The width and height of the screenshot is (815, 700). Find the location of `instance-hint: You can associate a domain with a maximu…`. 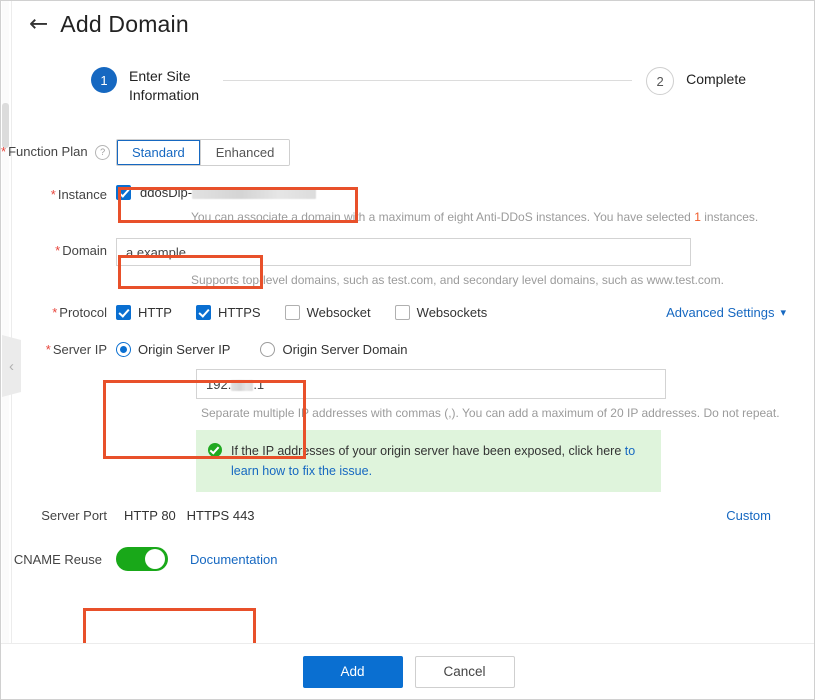

instance-hint: You can associate a domain with a maximu… is located at coordinates (475, 217).